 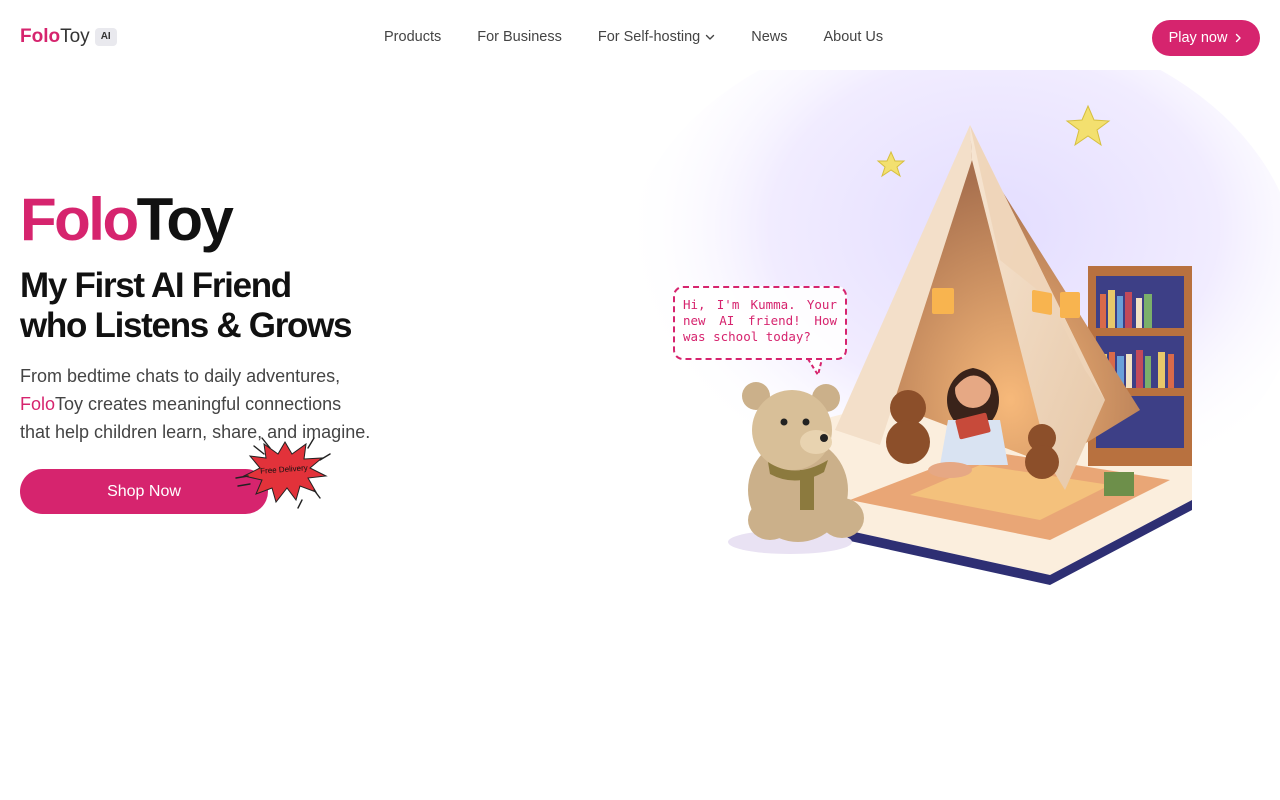 What do you see at coordinates (212, 404) in the screenshot?
I see `desc-line2: creates meaningful connections` at bounding box center [212, 404].